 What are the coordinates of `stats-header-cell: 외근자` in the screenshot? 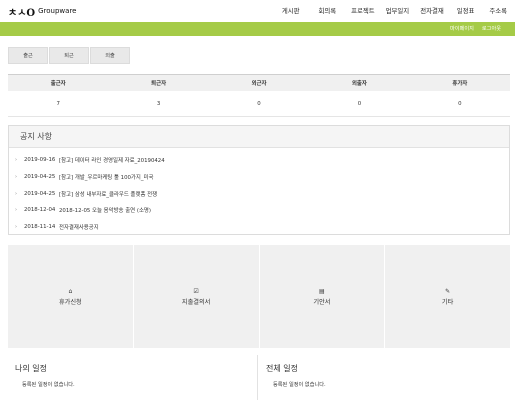 It's located at (259, 84).